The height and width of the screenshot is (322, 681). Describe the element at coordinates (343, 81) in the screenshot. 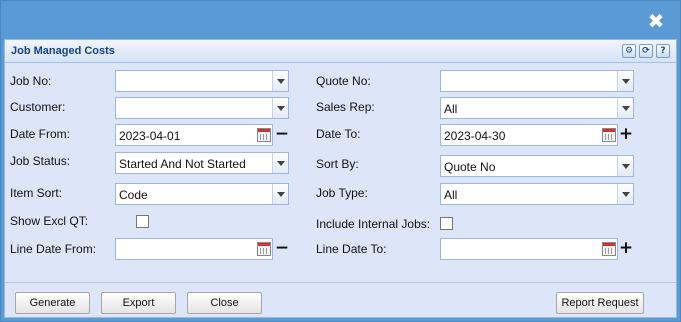

I see `quote-no-label: Quote No:` at that location.